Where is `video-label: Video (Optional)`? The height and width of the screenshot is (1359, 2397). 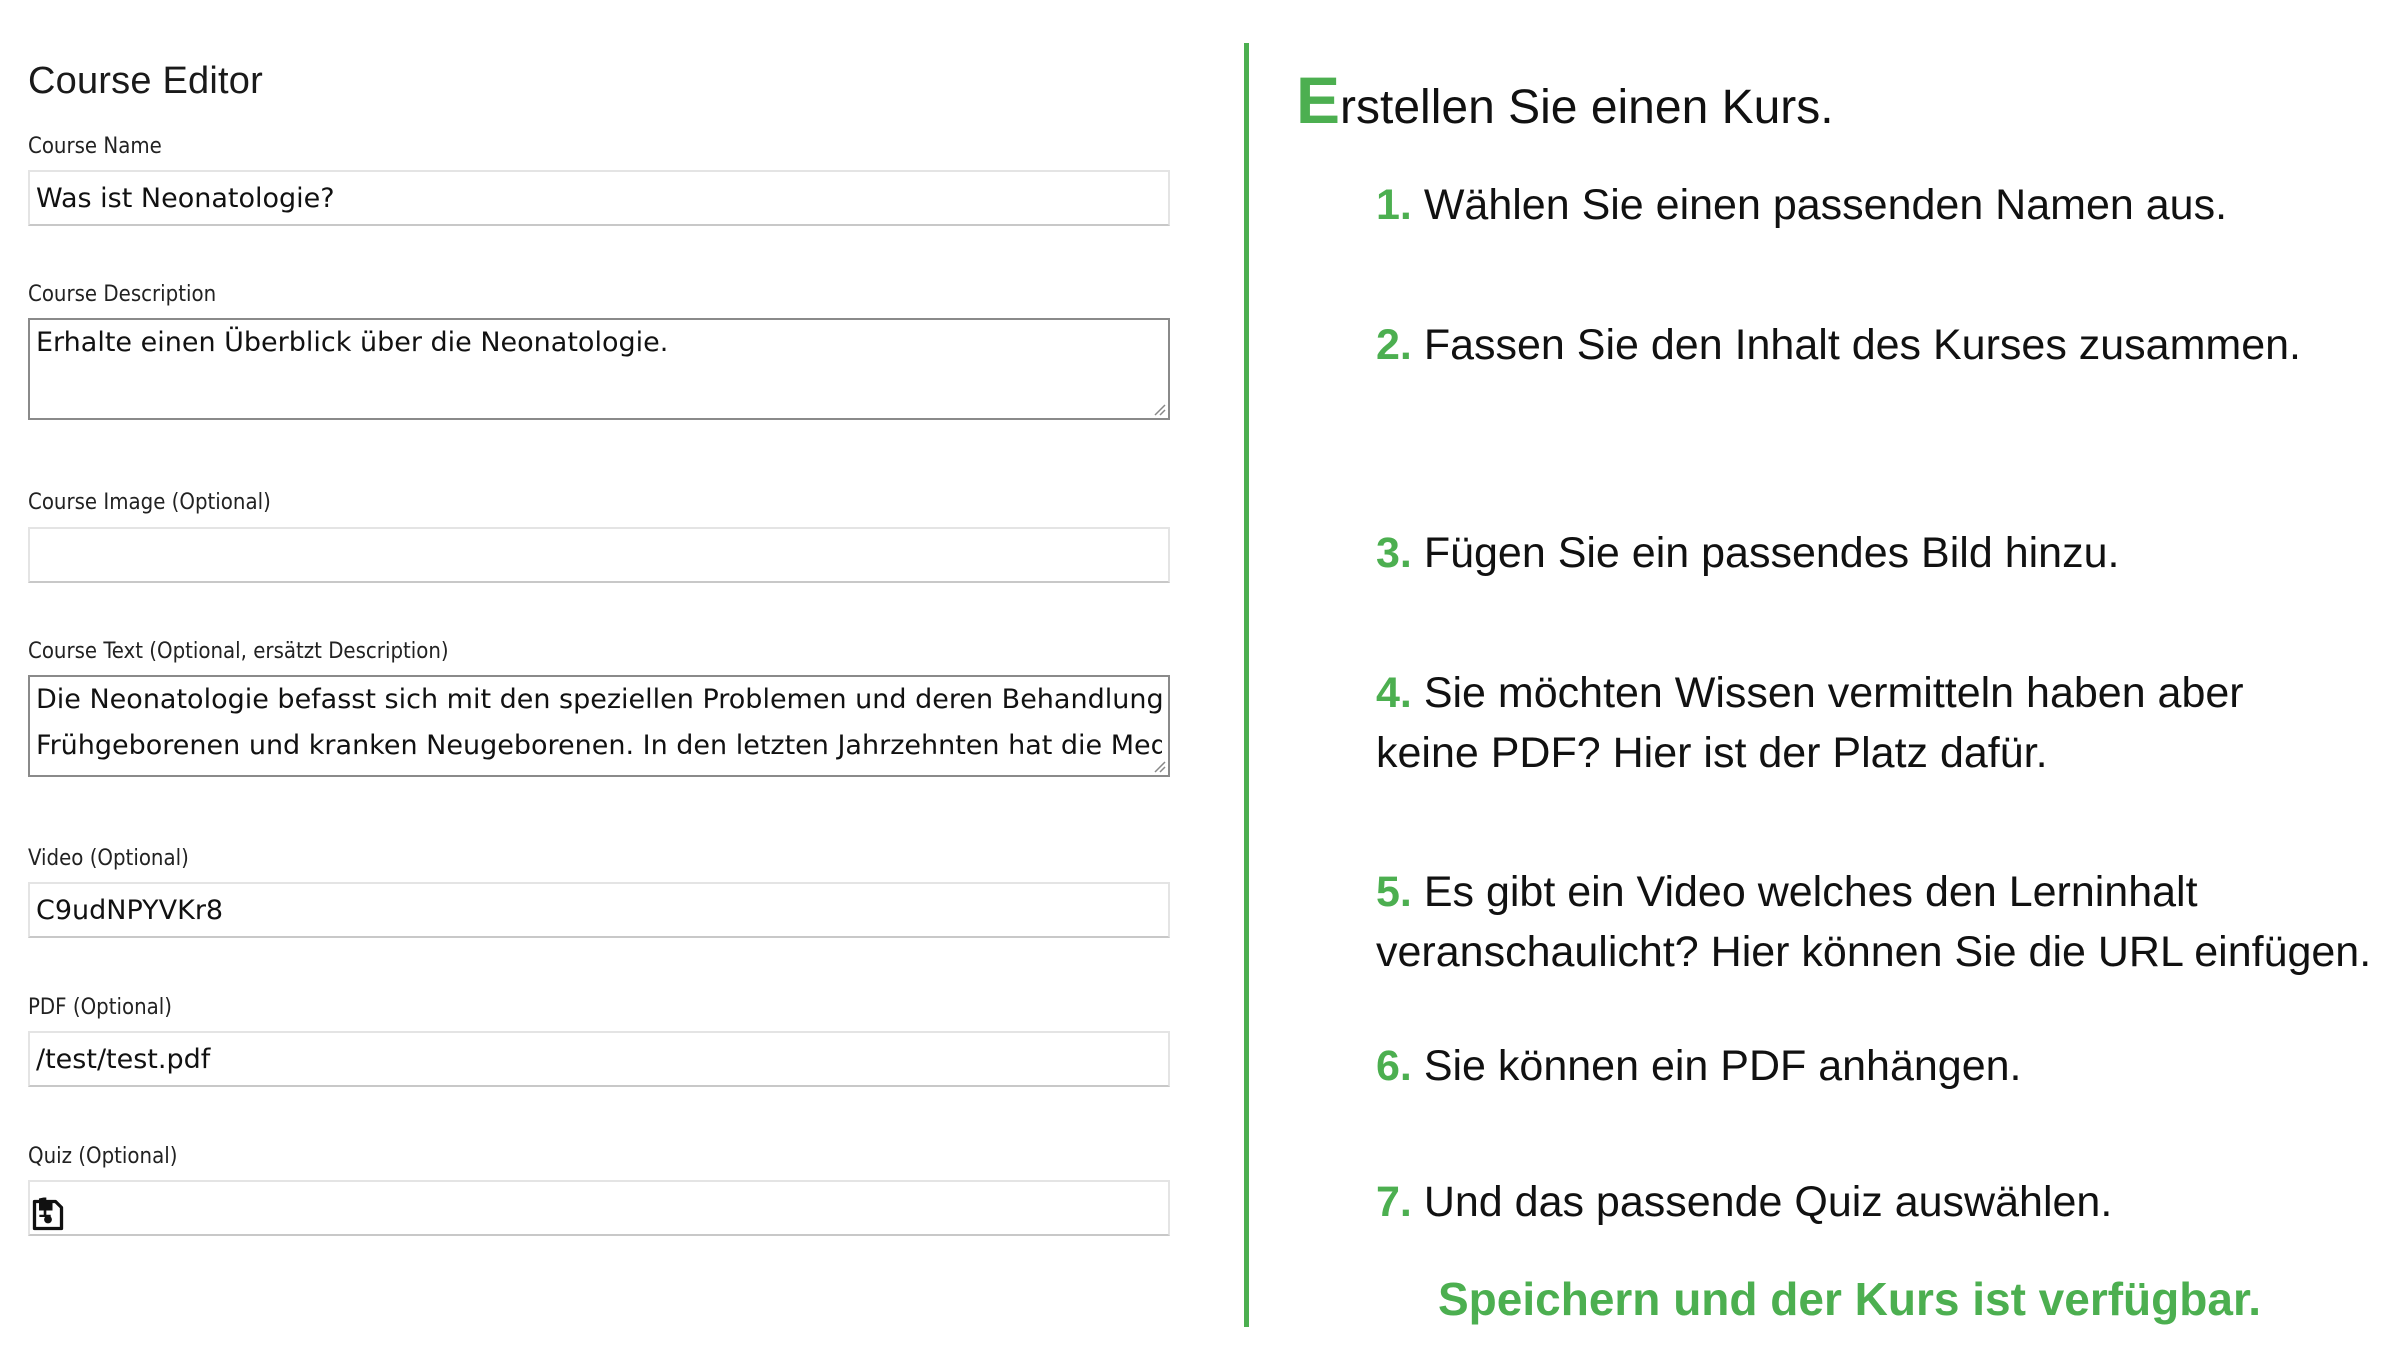 video-label: Video (Optional) is located at coordinates (108, 858).